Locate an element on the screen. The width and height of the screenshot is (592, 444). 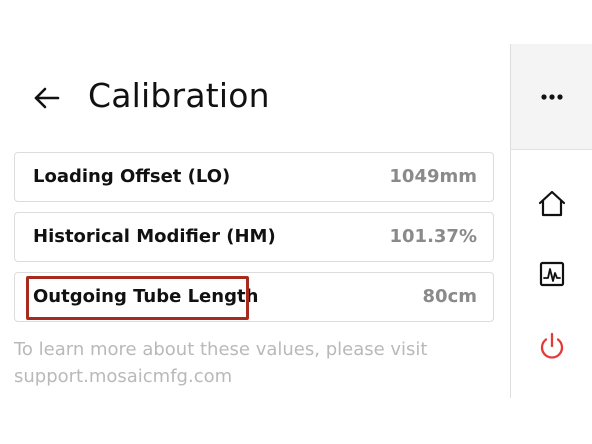
sidebar-menu-area is located at coordinates (551, 97).